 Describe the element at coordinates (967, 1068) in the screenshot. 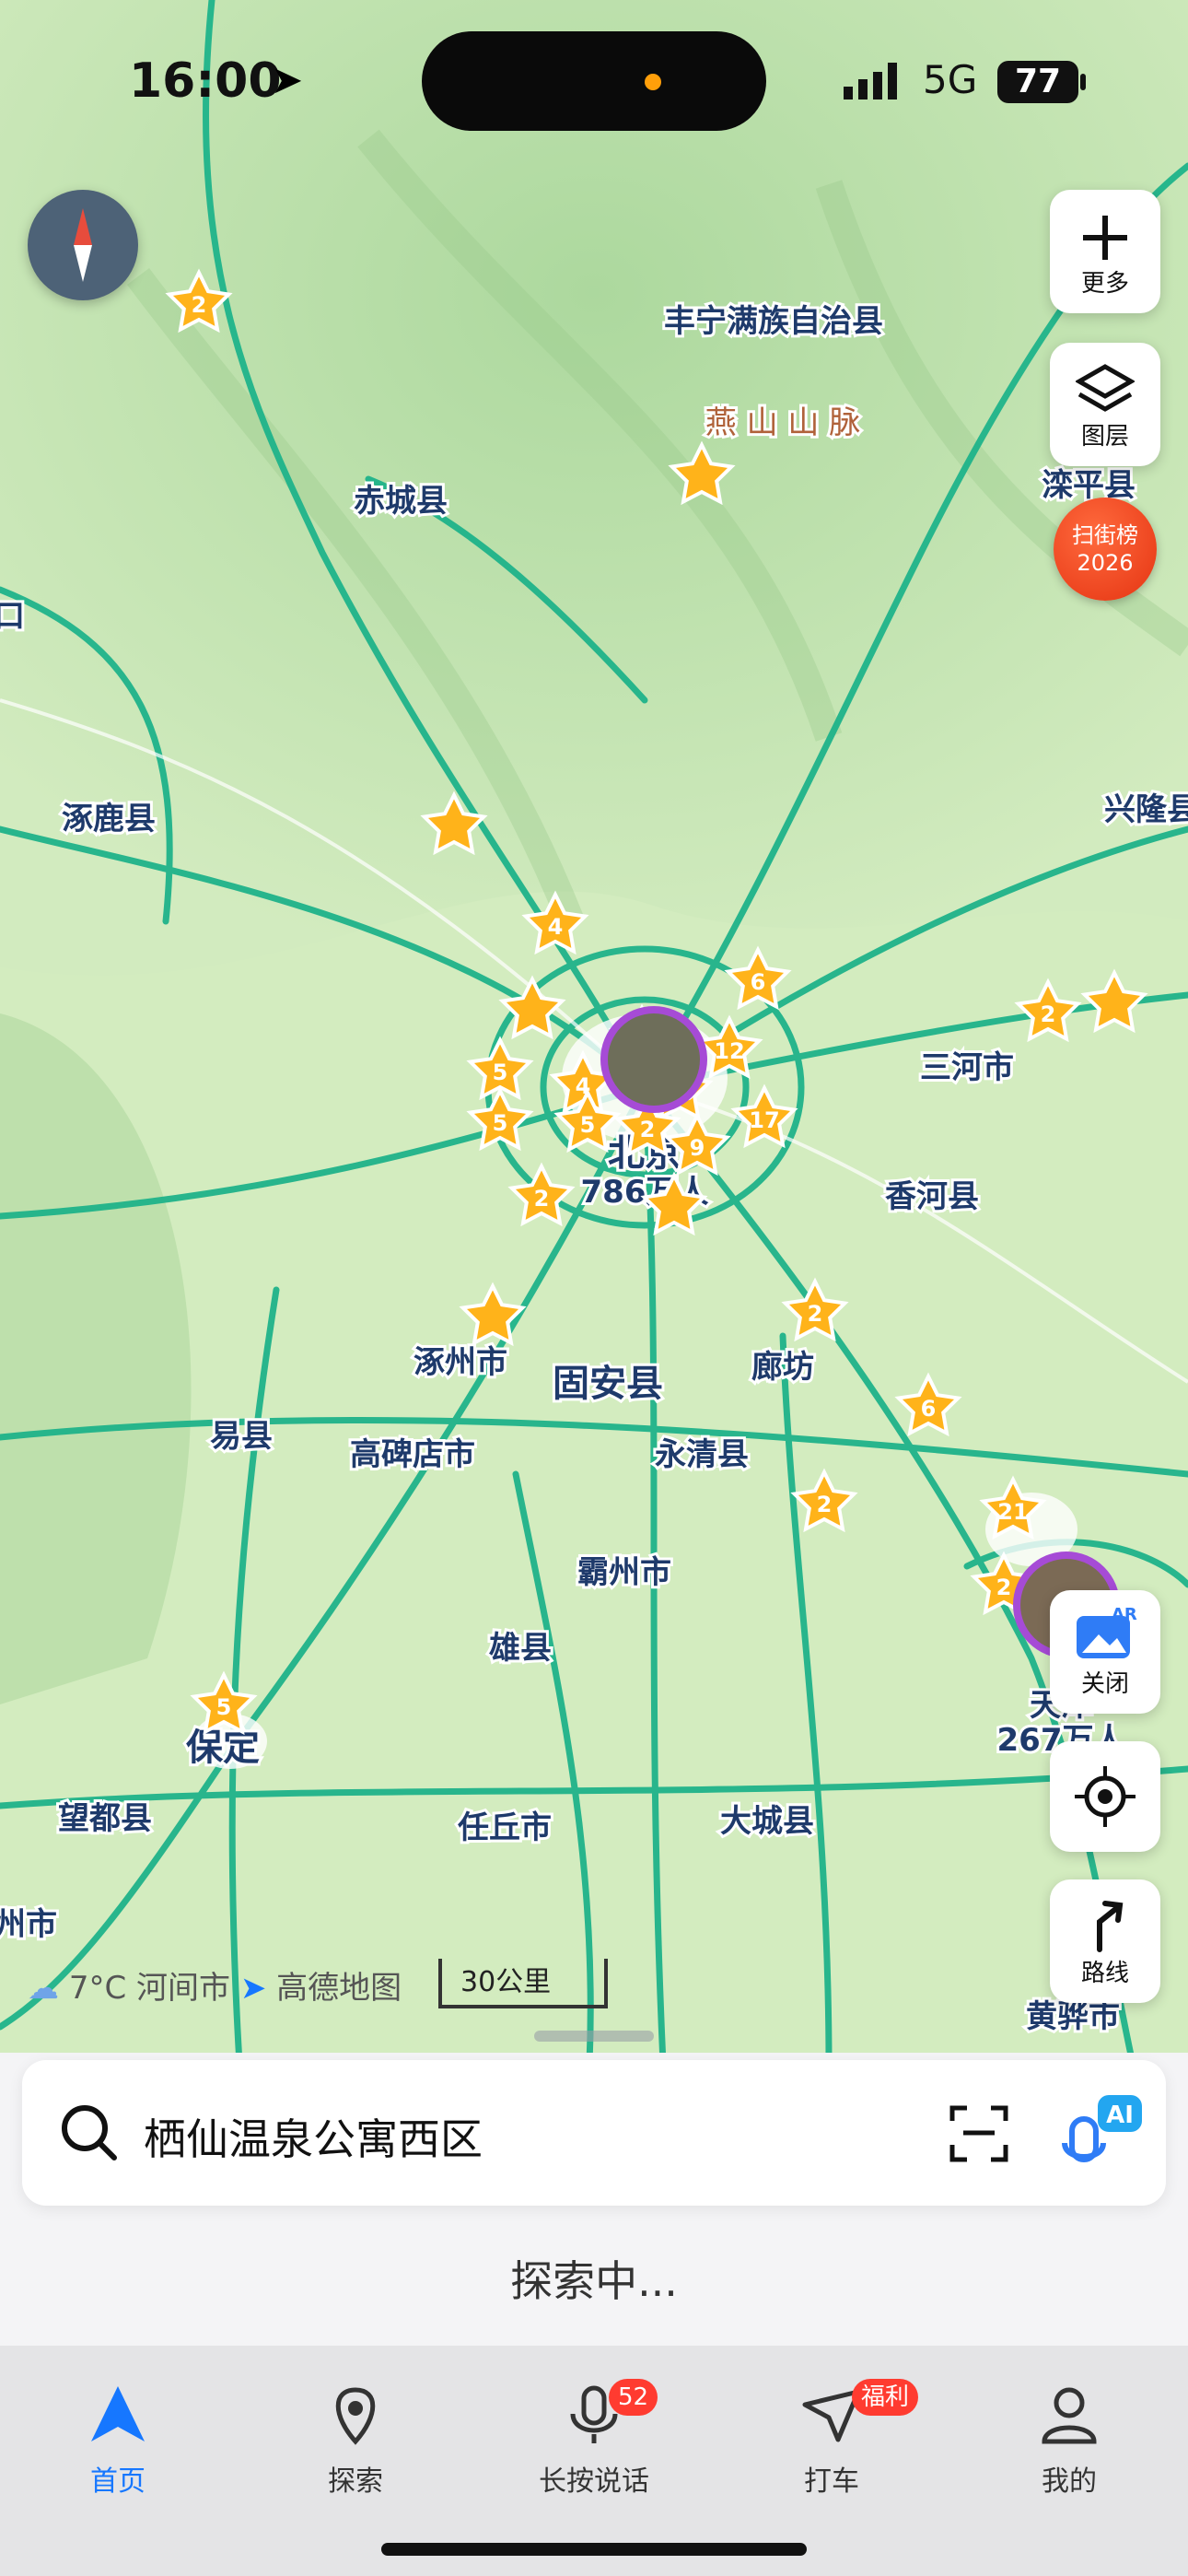

I see `map-label: 三河市` at that location.